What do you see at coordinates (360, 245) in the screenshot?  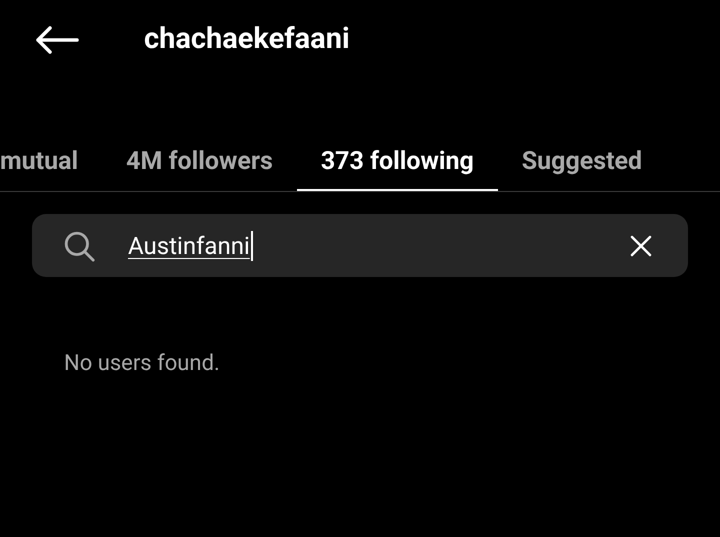 I see `search-field: Austinfanni` at bounding box center [360, 245].